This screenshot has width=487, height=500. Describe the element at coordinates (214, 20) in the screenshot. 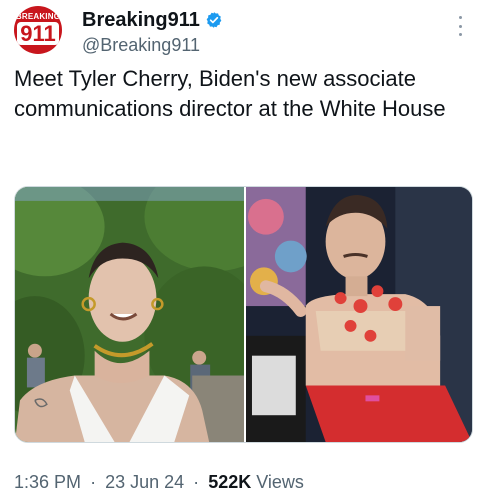

I see `verified-badge-icon` at that location.